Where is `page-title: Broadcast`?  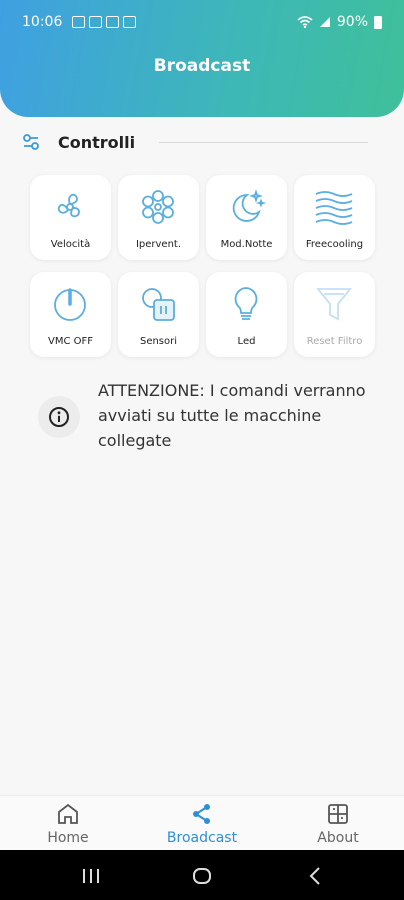 page-title: Broadcast is located at coordinates (202, 66).